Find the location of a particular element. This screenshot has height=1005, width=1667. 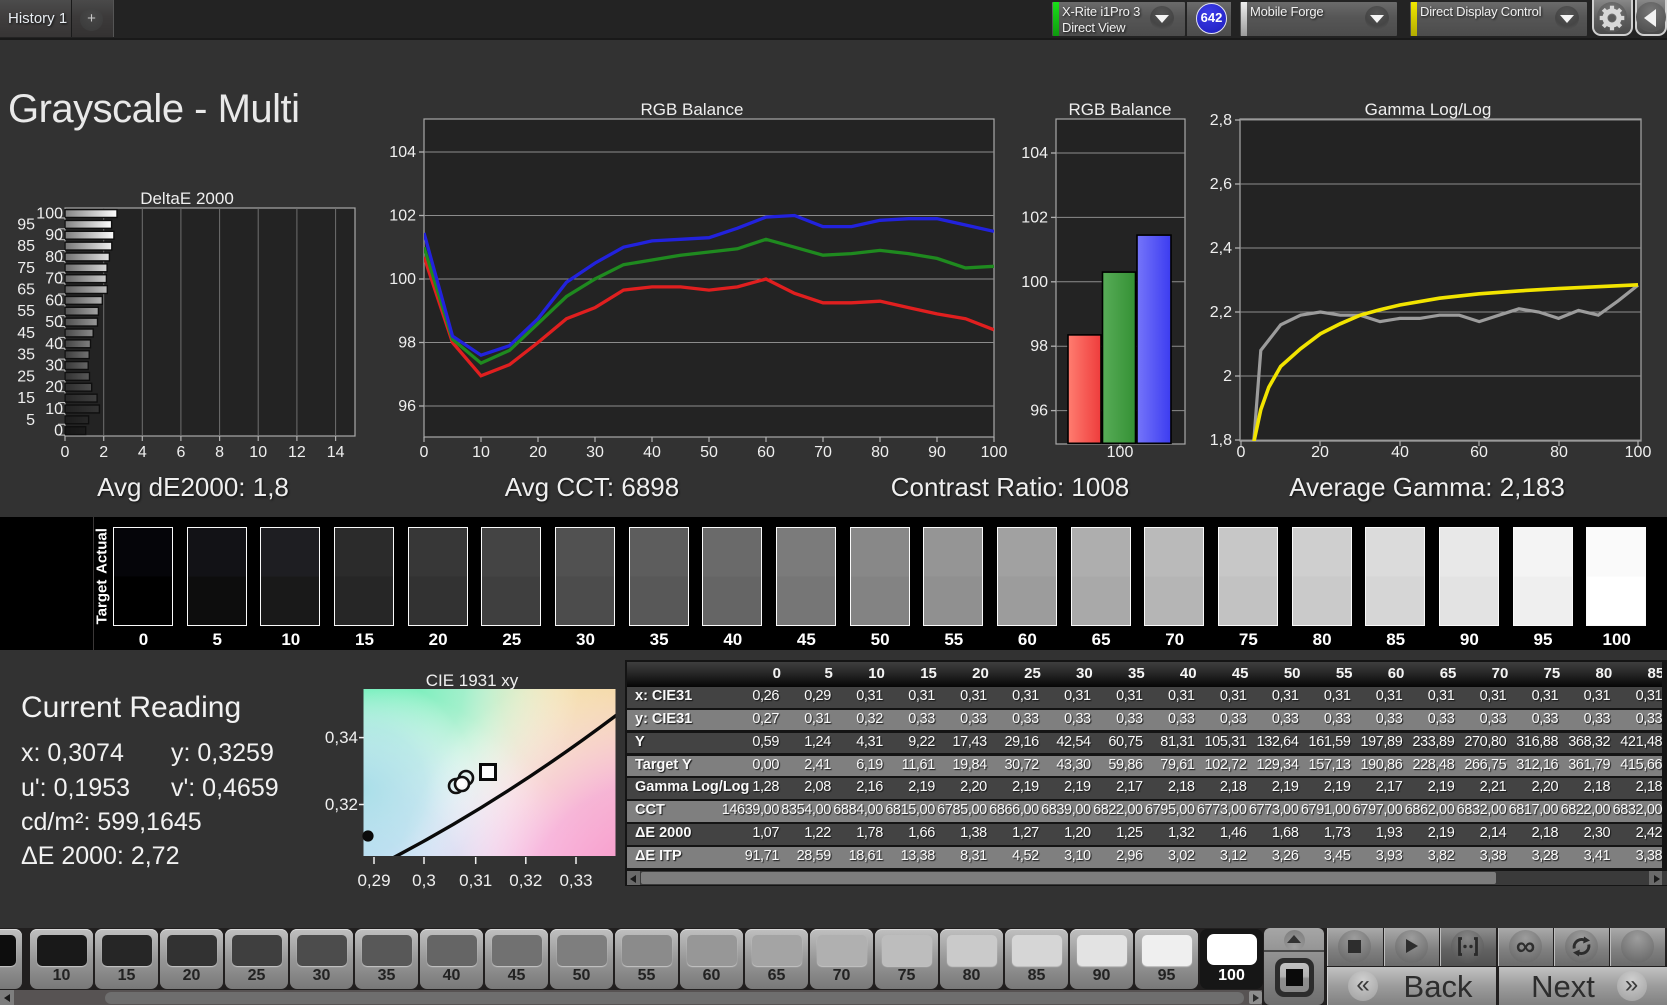

svg-text: 2,2 is located at coordinates (1221, 312).